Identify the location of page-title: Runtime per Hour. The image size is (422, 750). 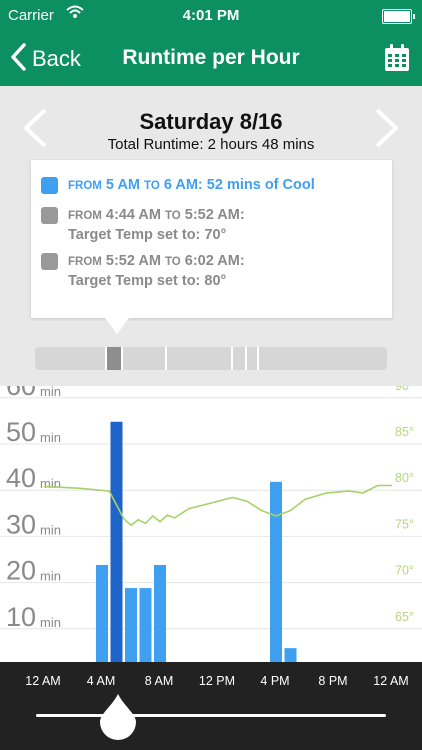
(211, 57).